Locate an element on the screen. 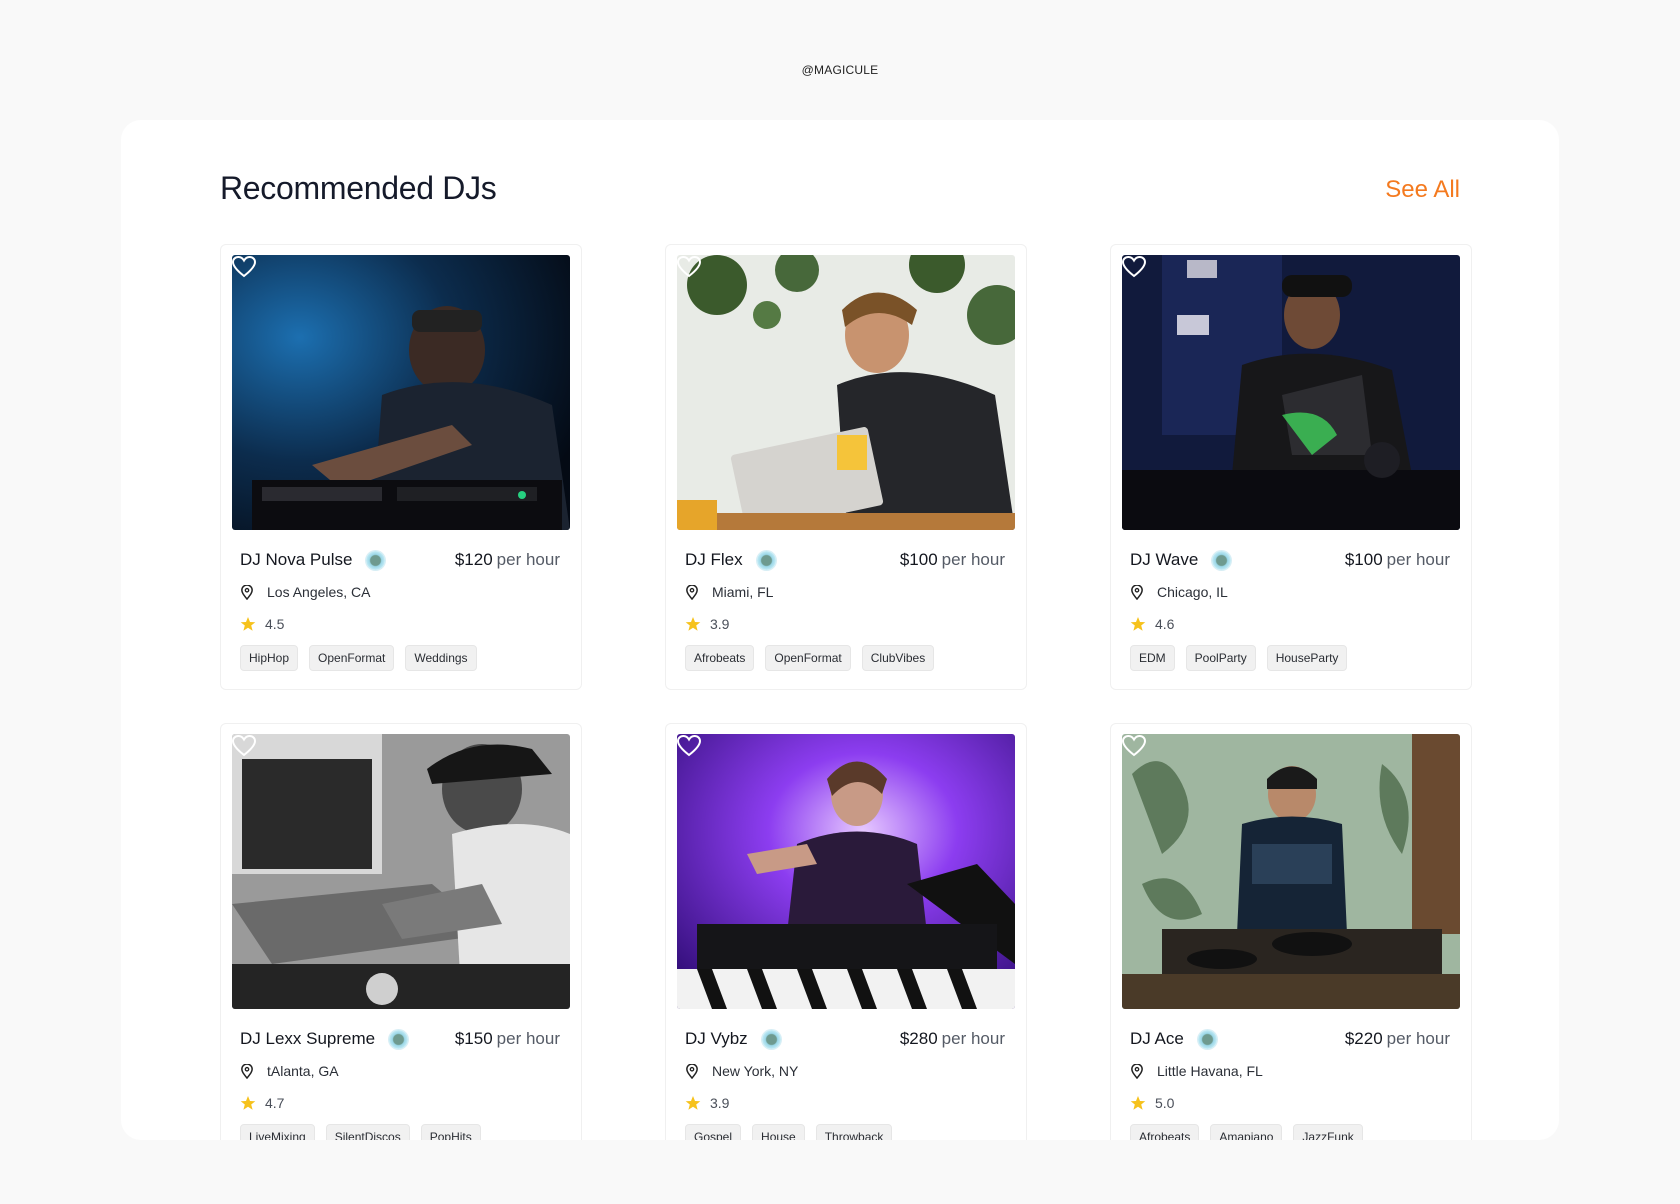 The width and height of the screenshot is (1680, 1204). see-all-link: See All is located at coordinates (1422, 190).